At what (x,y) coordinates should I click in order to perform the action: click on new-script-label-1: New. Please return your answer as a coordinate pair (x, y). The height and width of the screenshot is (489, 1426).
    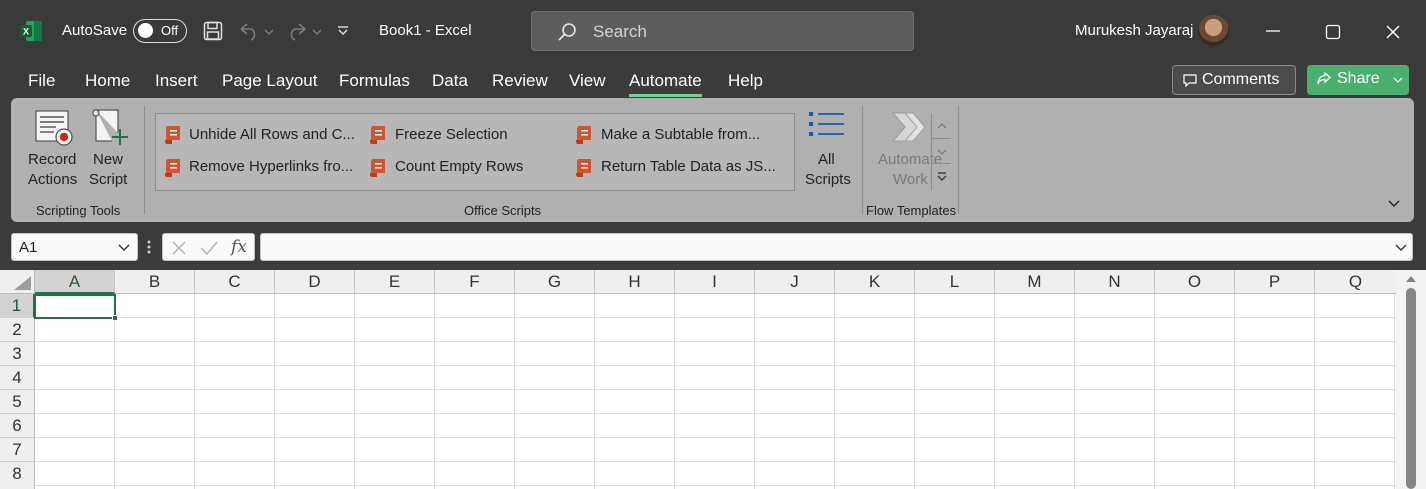
    Looking at the image, I should click on (108, 159).